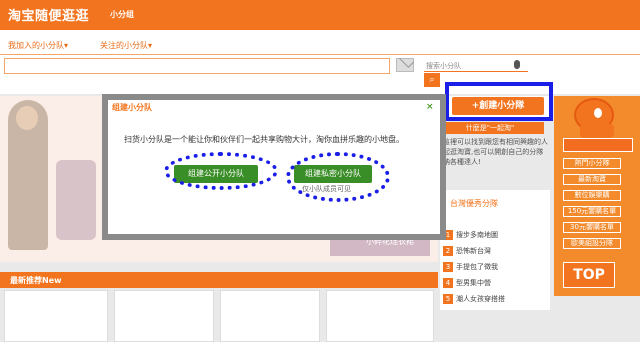 The width and height of the screenshot is (640, 342). What do you see at coordinates (589, 275) in the screenshot?
I see `top-button: TOP` at bounding box center [589, 275].